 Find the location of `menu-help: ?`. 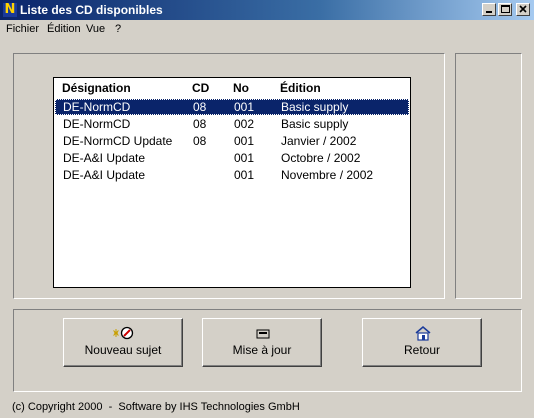

menu-help: ? is located at coordinates (118, 29).